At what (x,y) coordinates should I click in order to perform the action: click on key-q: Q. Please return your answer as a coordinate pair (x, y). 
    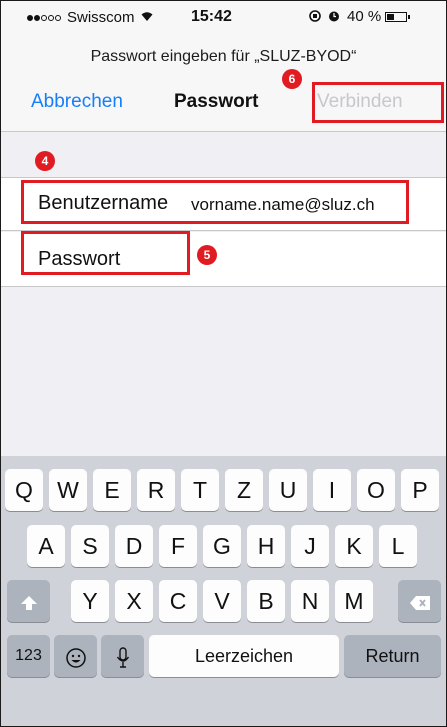
    Looking at the image, I should click on (24, 490).